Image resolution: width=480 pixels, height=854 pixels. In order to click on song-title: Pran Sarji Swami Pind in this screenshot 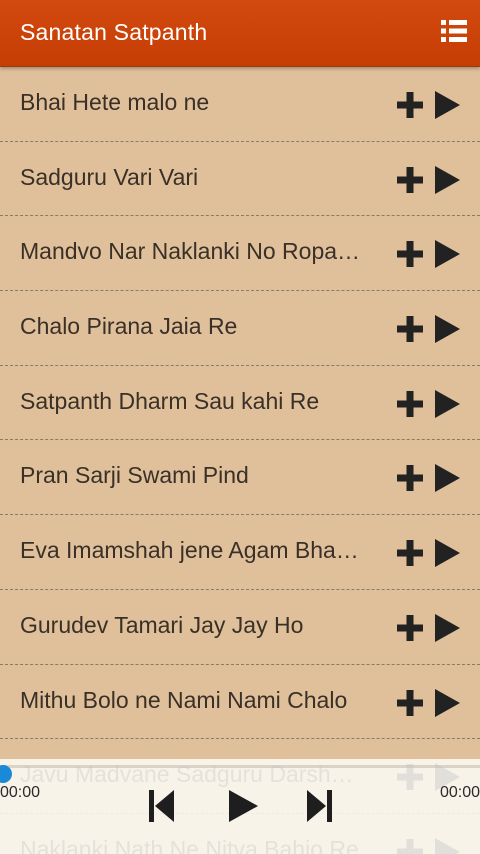, I will do `click(134, 475)`.